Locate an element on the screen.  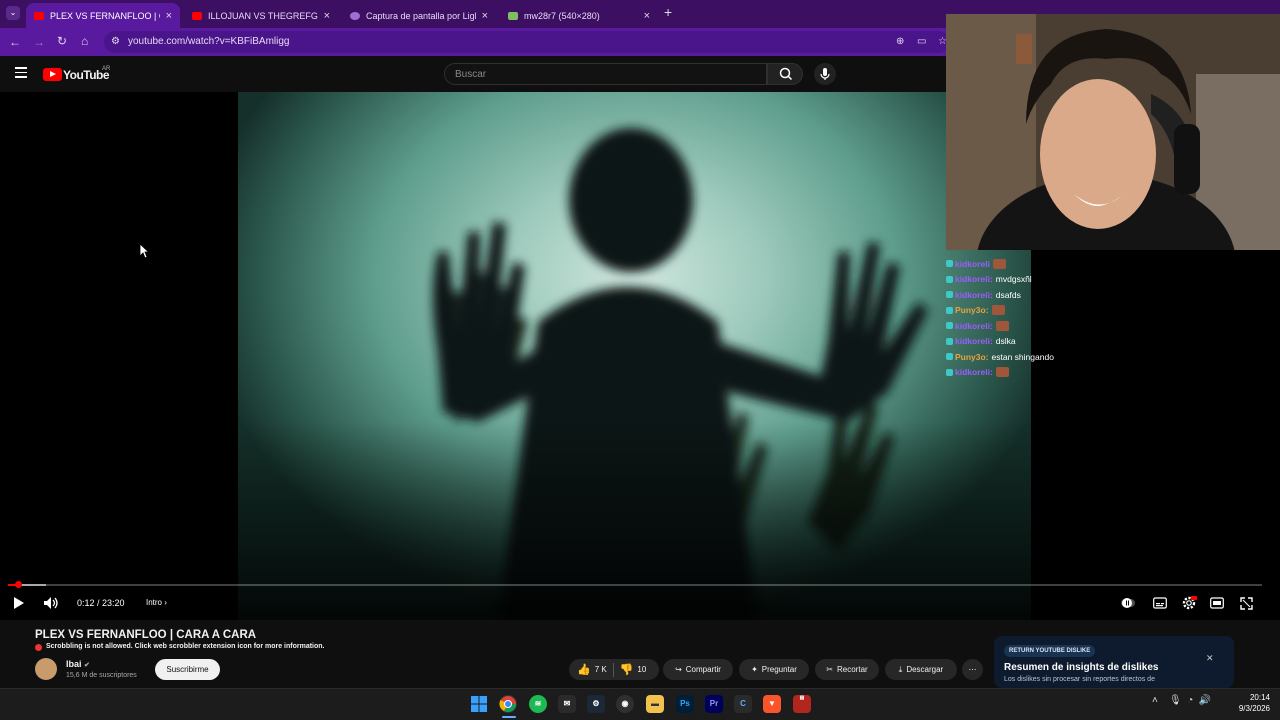
scissors-icon: ✂ is located at coordinates (829, 669).